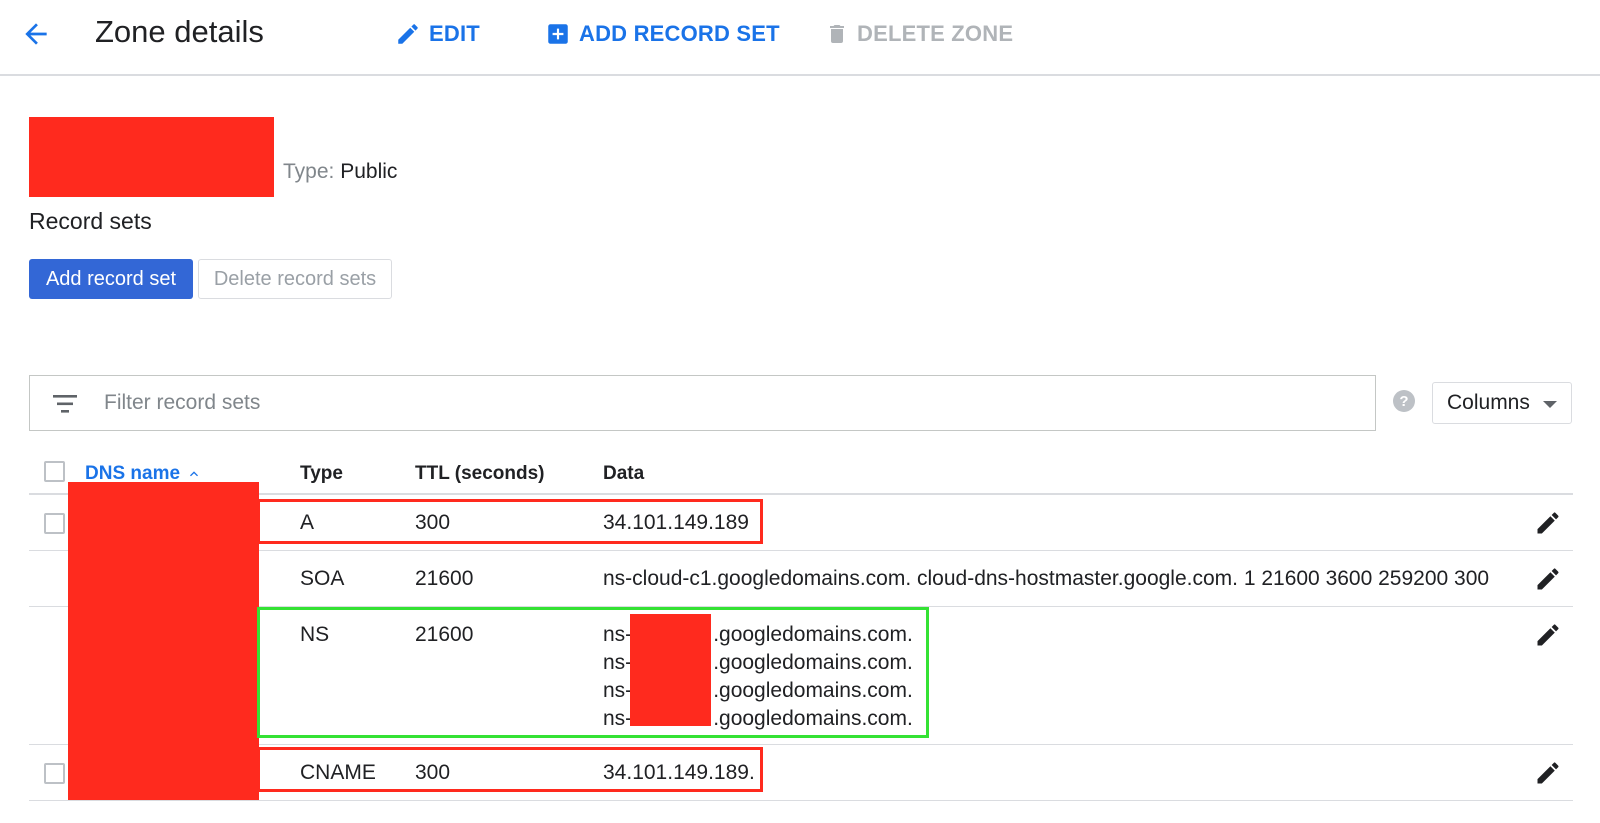  Describe the element at coordinates (801, 473) in the screenshot. I see `table-header-row: DNS name Type TTL (seconds) Data` at that location.